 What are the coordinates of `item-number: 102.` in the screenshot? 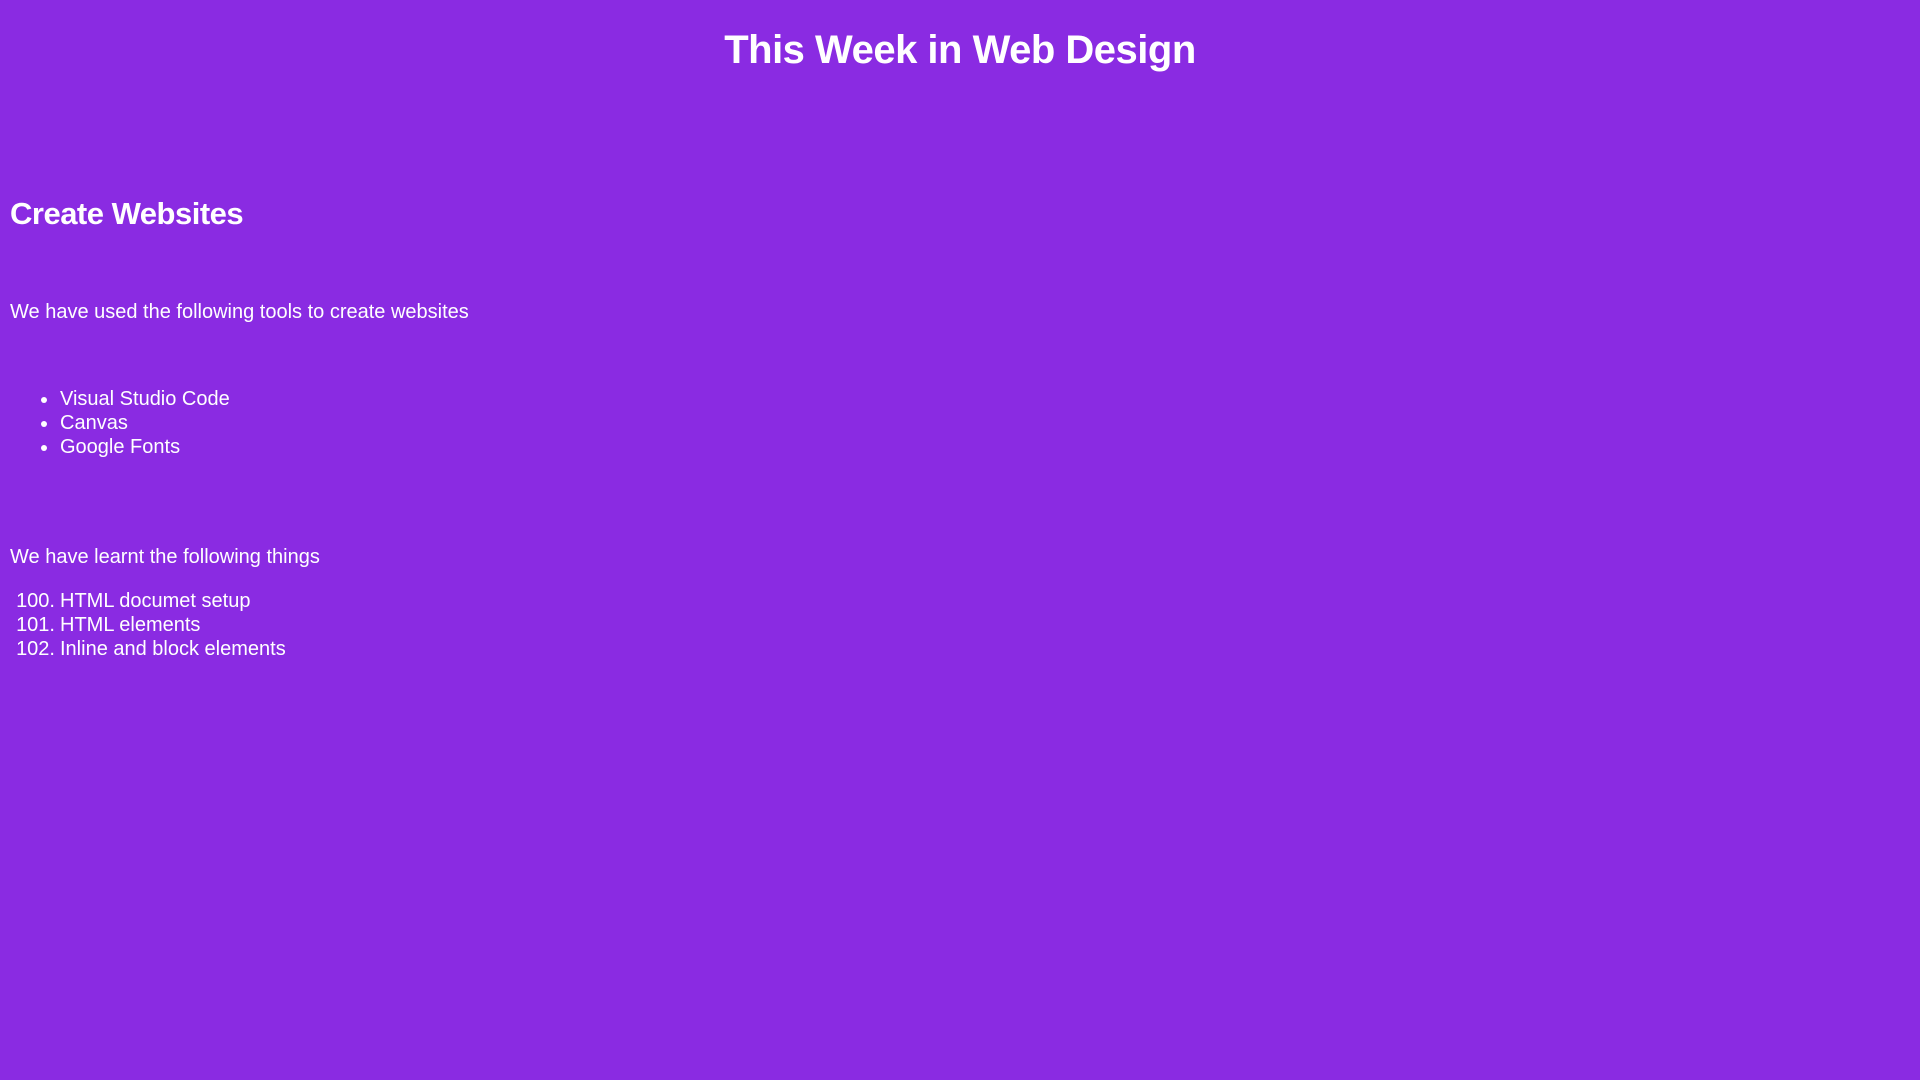 It's located at (35, 649).